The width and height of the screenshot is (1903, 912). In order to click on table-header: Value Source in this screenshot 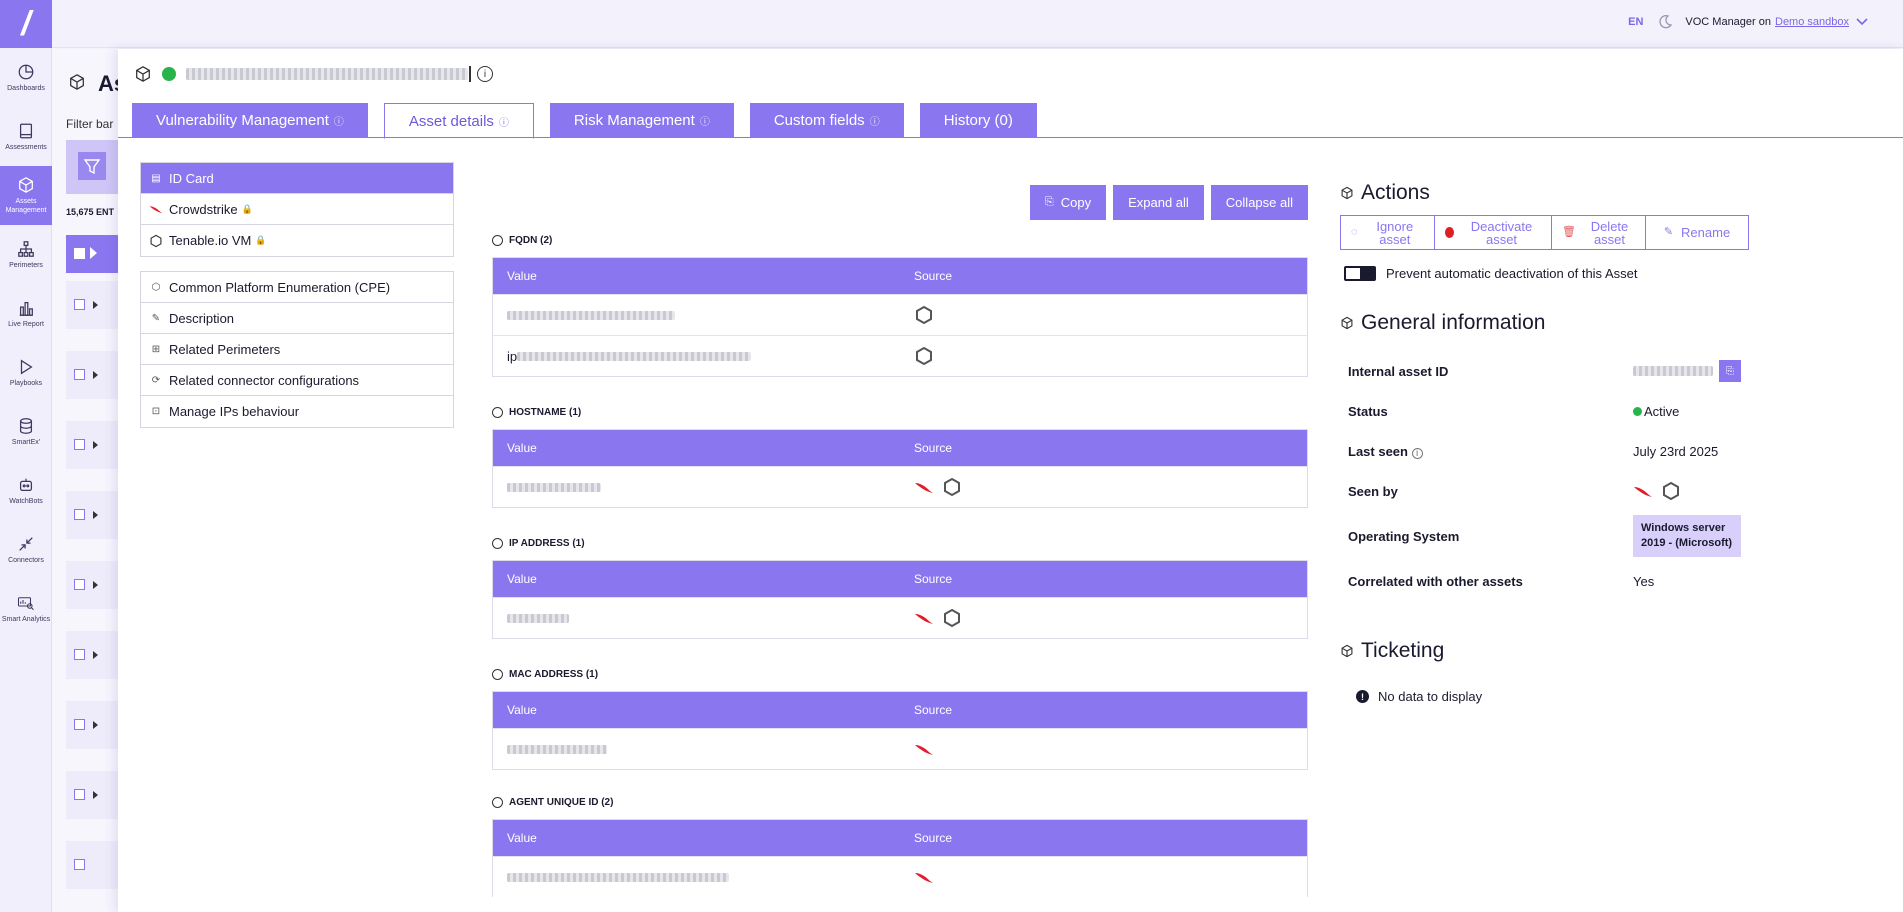, I will do `click(900, 838)`.